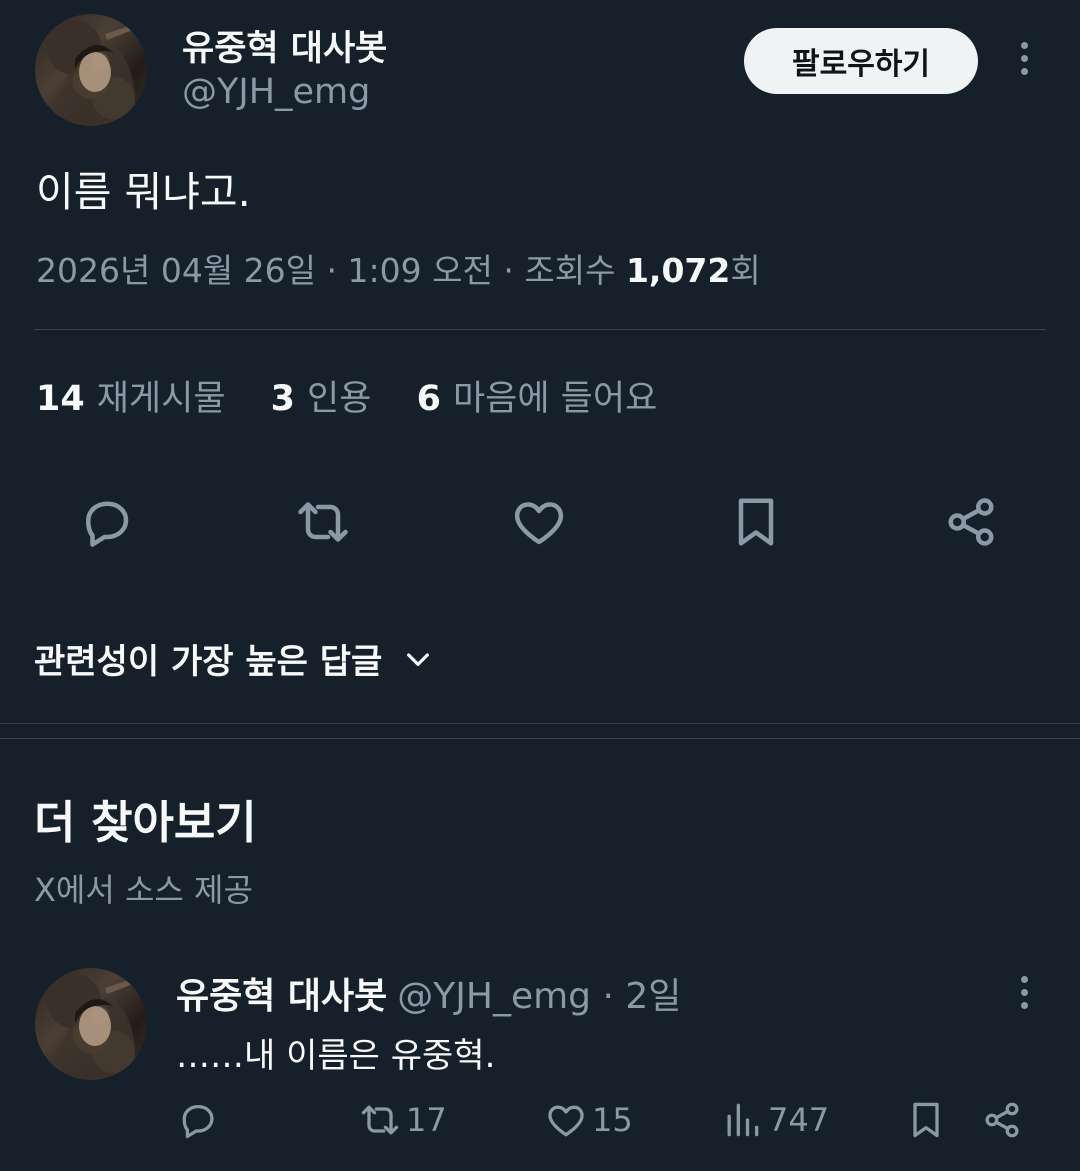 This screenshot has height=1171, width=1080. What do you see at coordinates (861, 61) in the screenshot?
I see `follow-button: 팔로우하기` at bounding box center [861, 61].